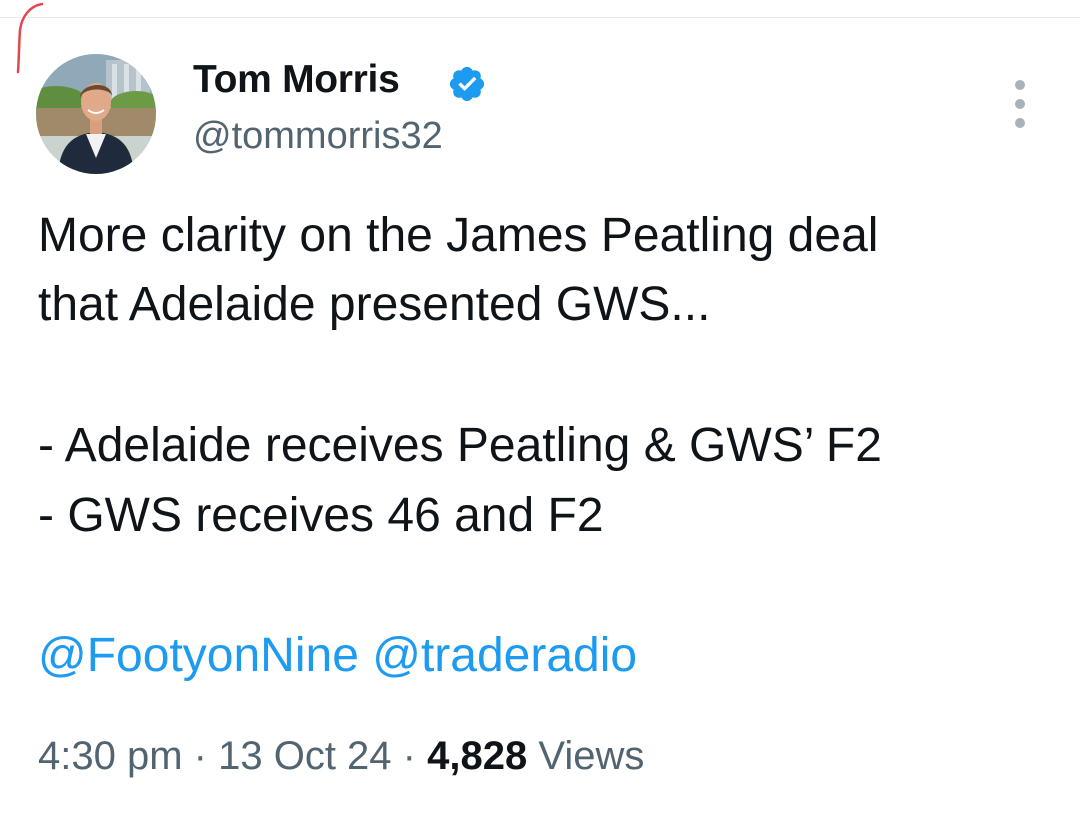  Describe the element at coordinates (318, 136) in the screenshot. I see `author-handle: @tommorris32` at that location.